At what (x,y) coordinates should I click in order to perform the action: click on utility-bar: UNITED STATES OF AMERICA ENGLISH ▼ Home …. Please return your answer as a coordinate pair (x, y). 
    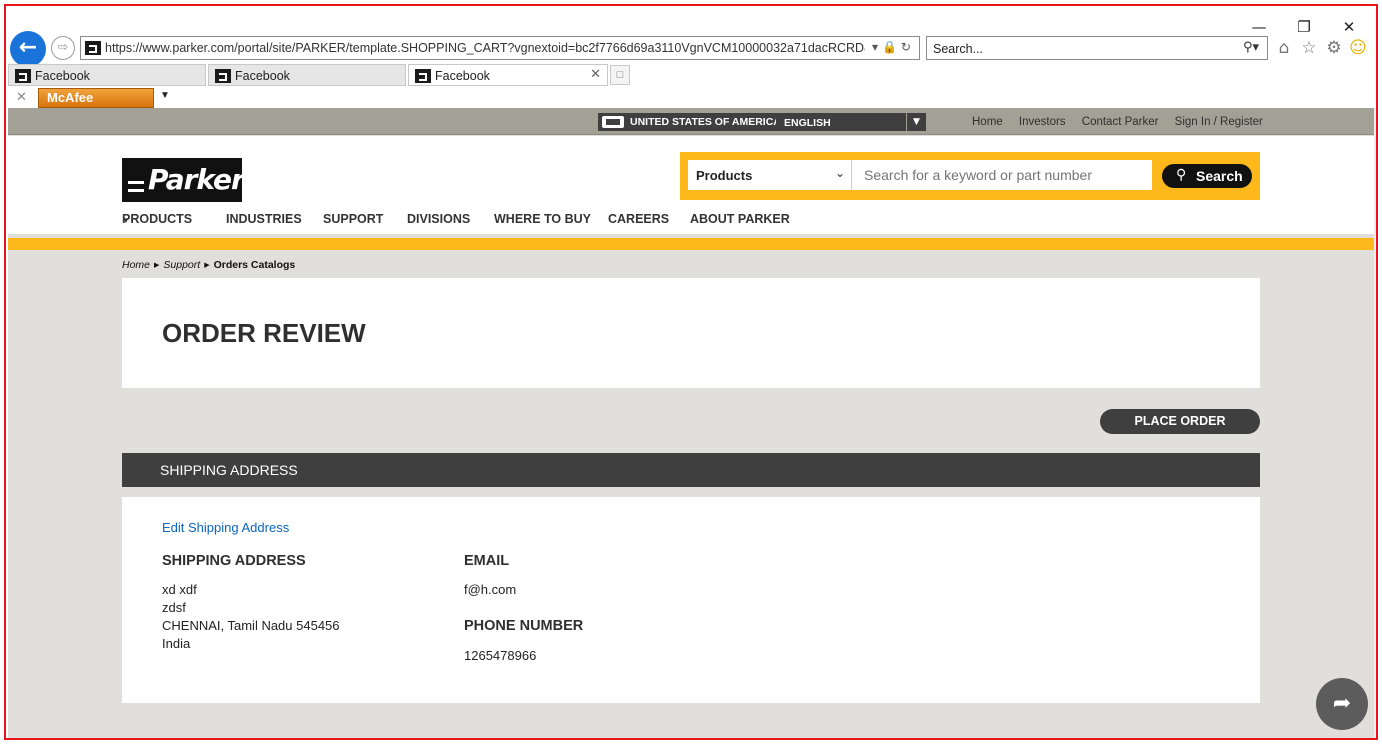
    Looking at the image, I should click on (691, 121).